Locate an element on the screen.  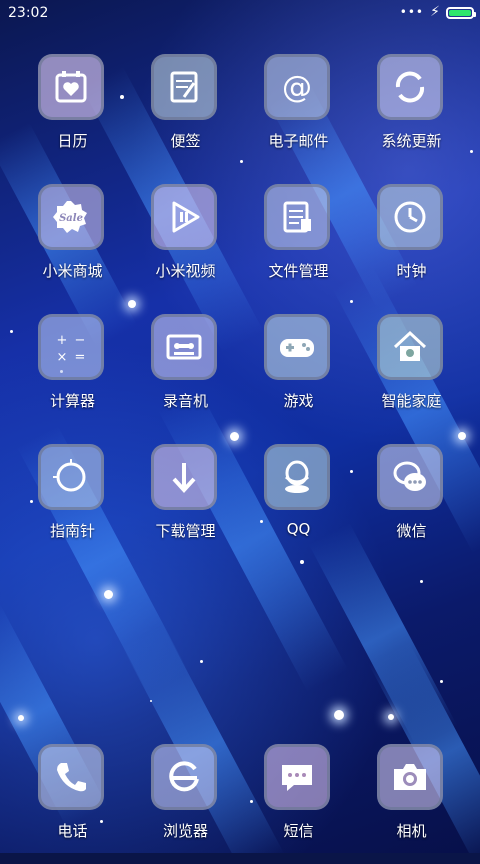
app-email: @ 电子邮件 is located at coordinates (298, 114).